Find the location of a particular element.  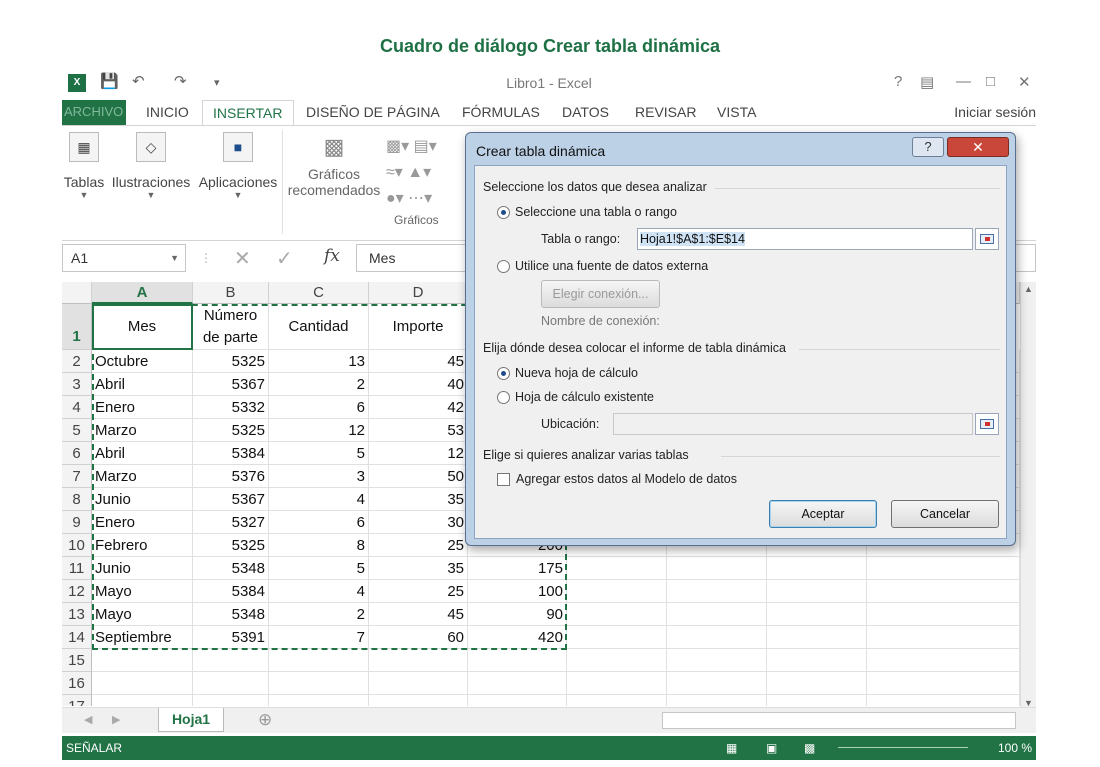

cancel-icon: ✕ is located at coordinates (242, 258).